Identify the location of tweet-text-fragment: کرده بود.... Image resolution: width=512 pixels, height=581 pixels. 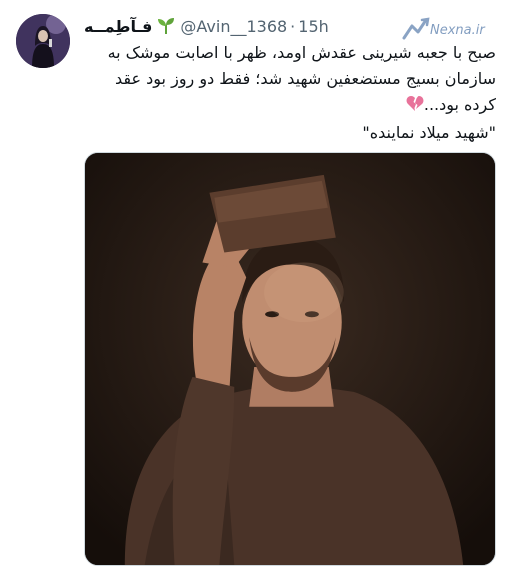
(459, 104).